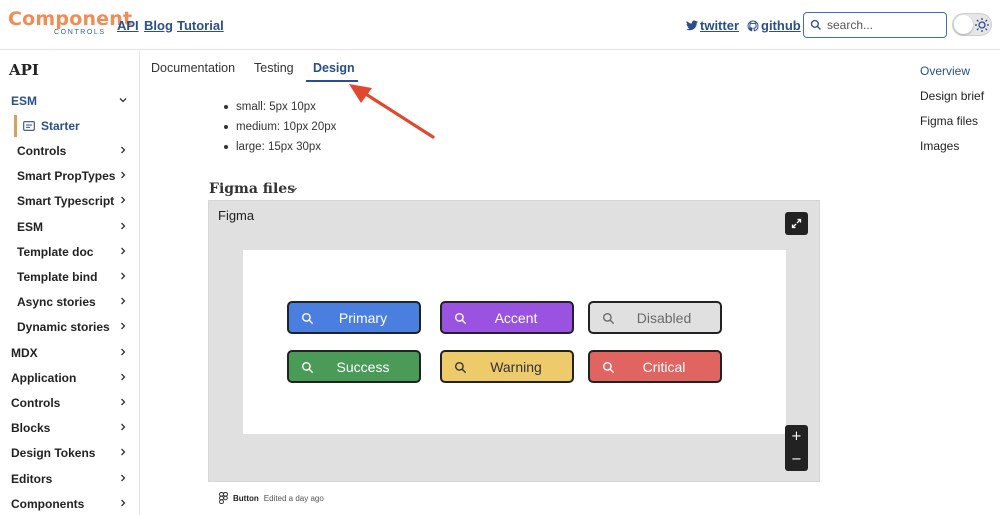 Image resolution: width=1000 pixels, height=515 pixels. What do you see at coordinates (252, 189) in the screenshot?
I see `figma-files-heading: Figma files` at bounding box center [252, 189].